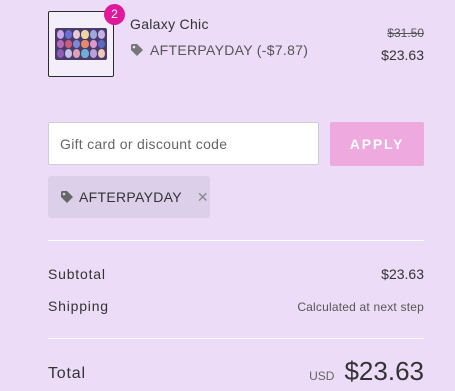  Describe the element at coordinates (405, 33) in the screenshot. I see `original-price: $31.50` at that location.